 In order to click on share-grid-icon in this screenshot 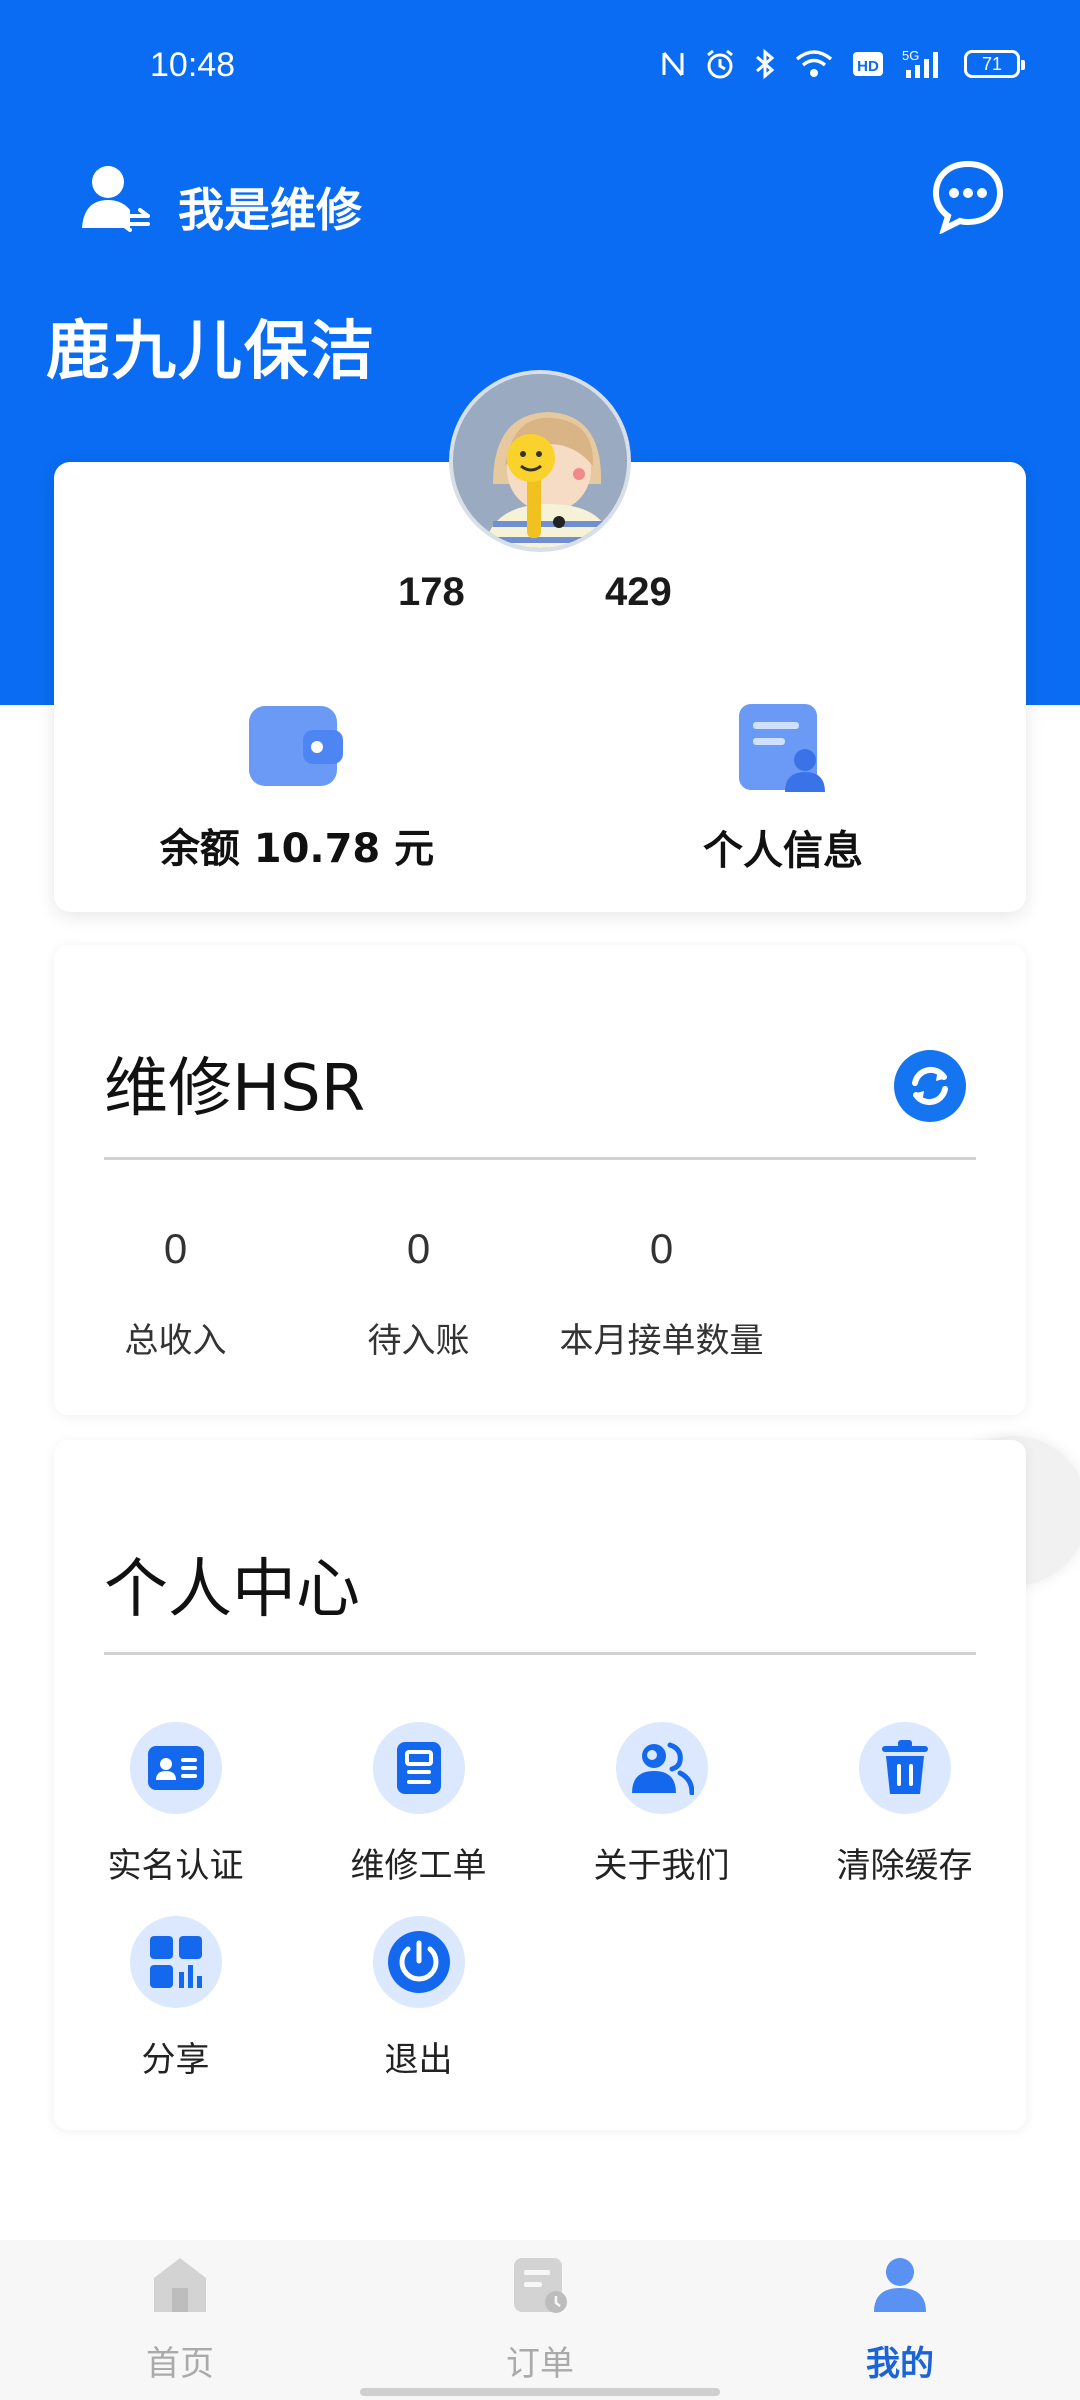, I will do `click(175, 1962)`.